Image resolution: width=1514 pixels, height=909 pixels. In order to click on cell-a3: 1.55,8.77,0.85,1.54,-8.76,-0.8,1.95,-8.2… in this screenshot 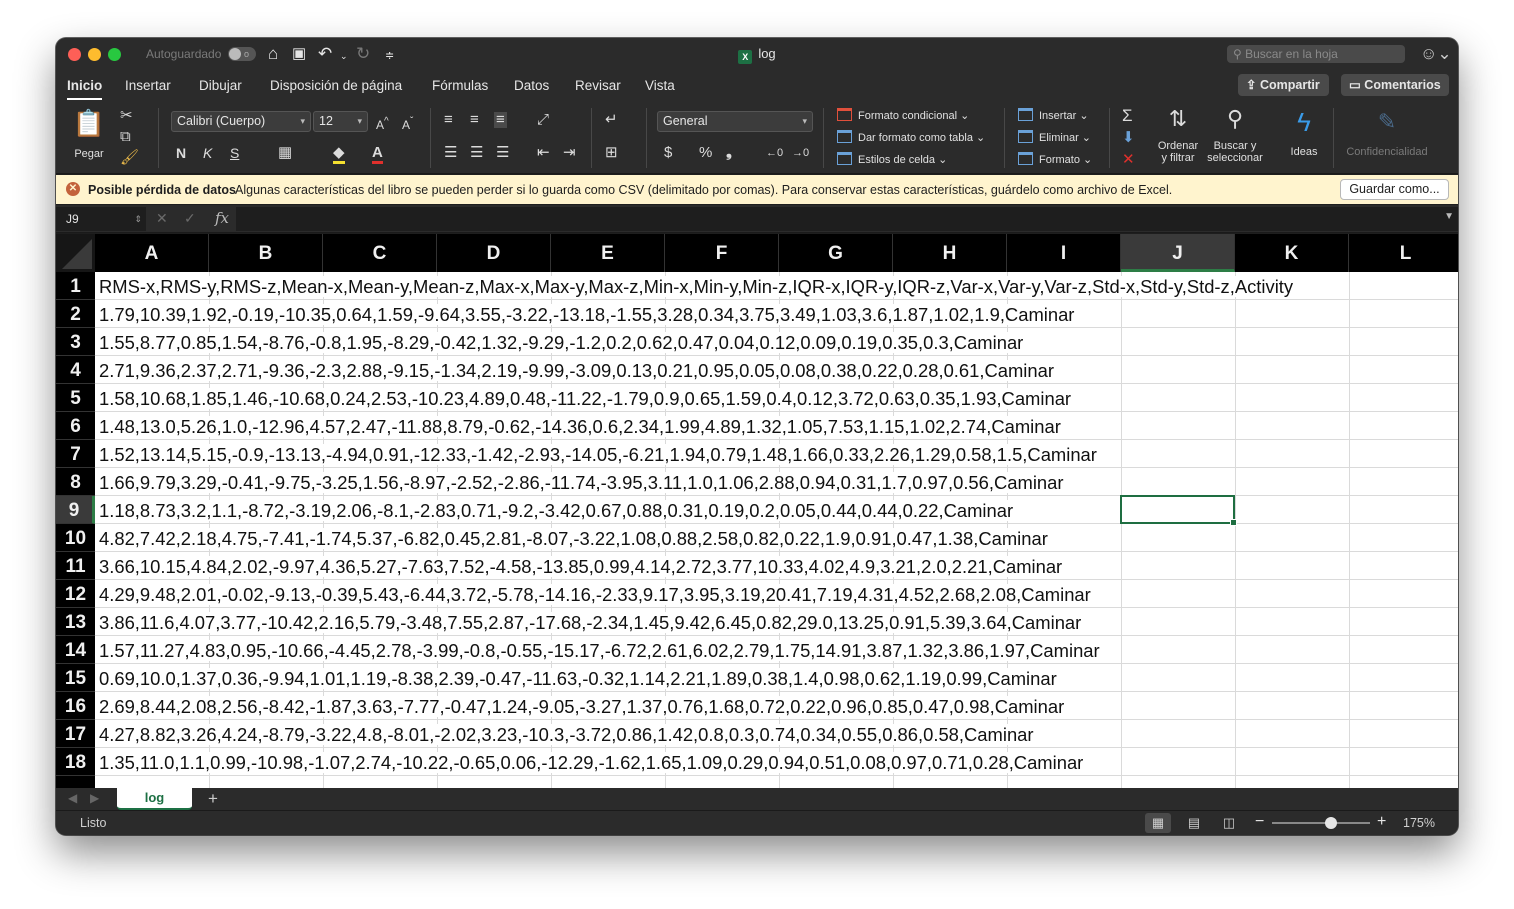, I will do `click(560, 342)`.